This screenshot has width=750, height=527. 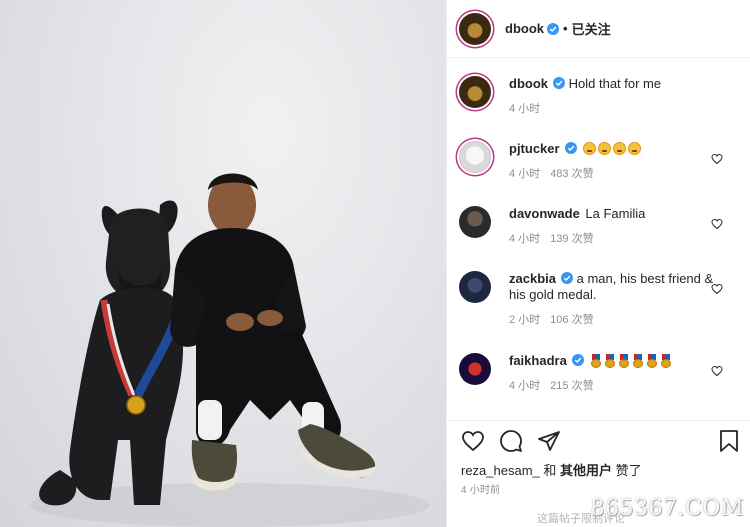 I want to click on caption: dbook Hold that for me 4 小时, so click(x=601, y=96).